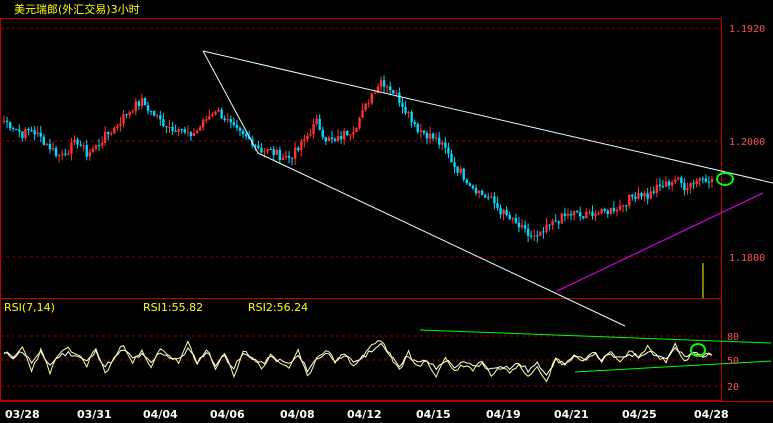 The image size is (773, 423). What do you see at coordinates (725, 179) in the screenshot?
I see `price-highlight-marker` at bounding box center [725, 179].